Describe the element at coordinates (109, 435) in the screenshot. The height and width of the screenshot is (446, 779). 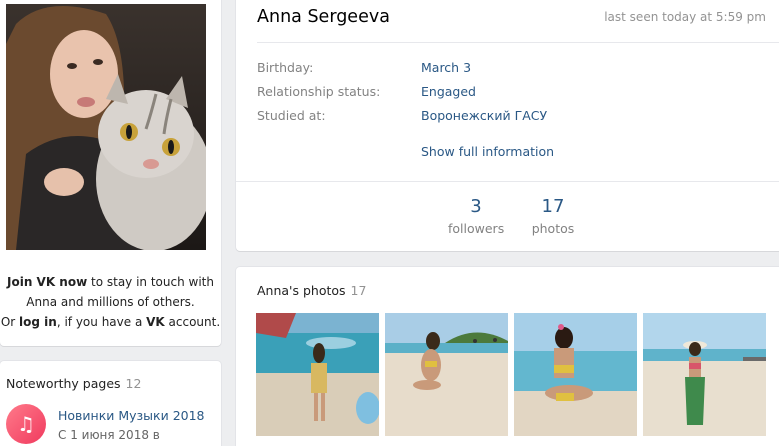
I see `page-subtitle: С 1 июня 2018 в` at that location.